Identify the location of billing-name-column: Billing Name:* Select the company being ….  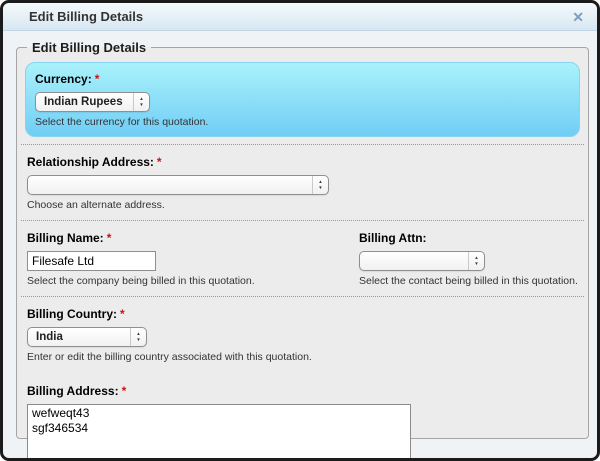
(193, 258).